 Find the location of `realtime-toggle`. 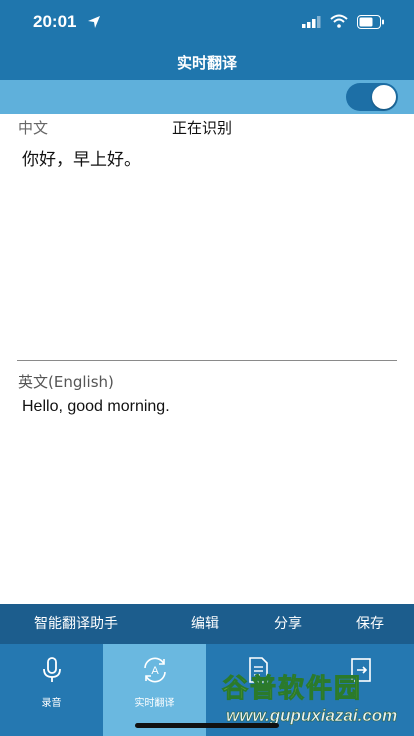

realtime-toggle is located at coordinates (372, 97).